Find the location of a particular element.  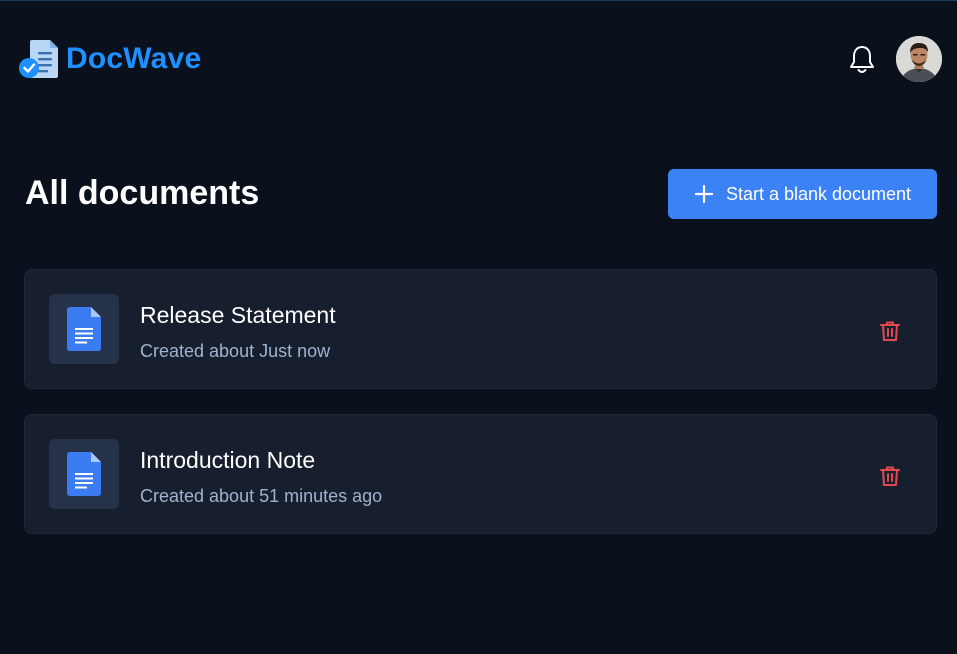

page-title: All documents is located at coordinates (142, 193).